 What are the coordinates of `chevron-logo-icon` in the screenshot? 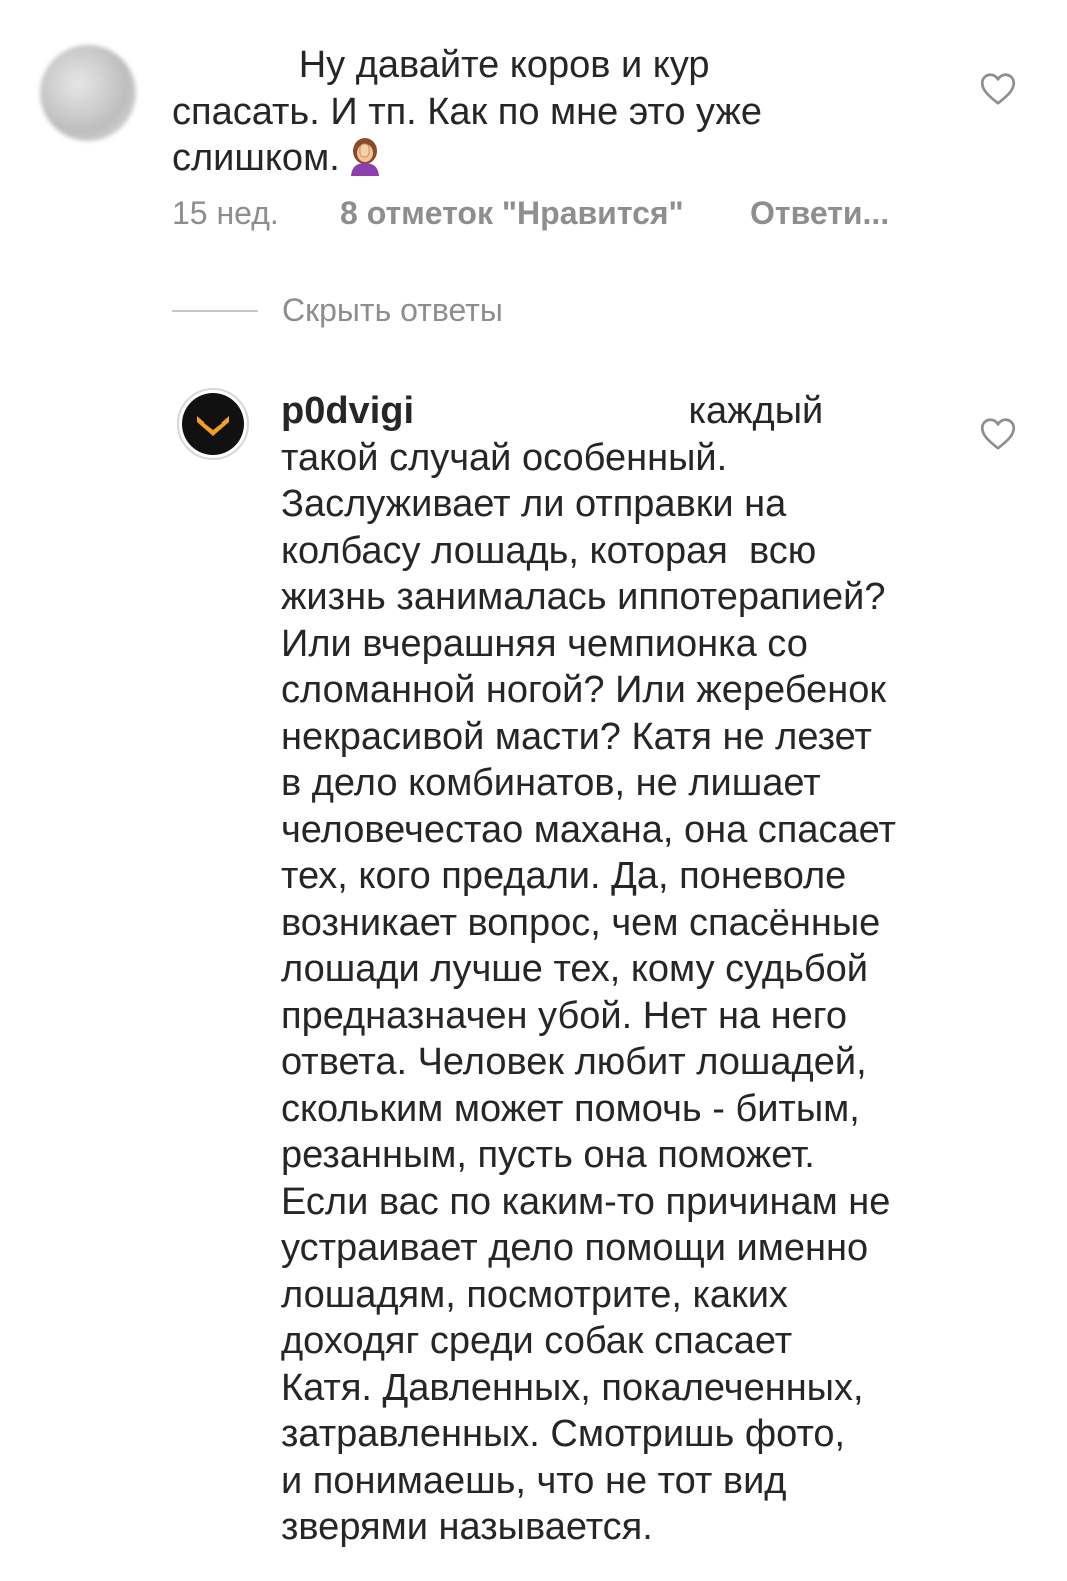 It's located at (213, 426).